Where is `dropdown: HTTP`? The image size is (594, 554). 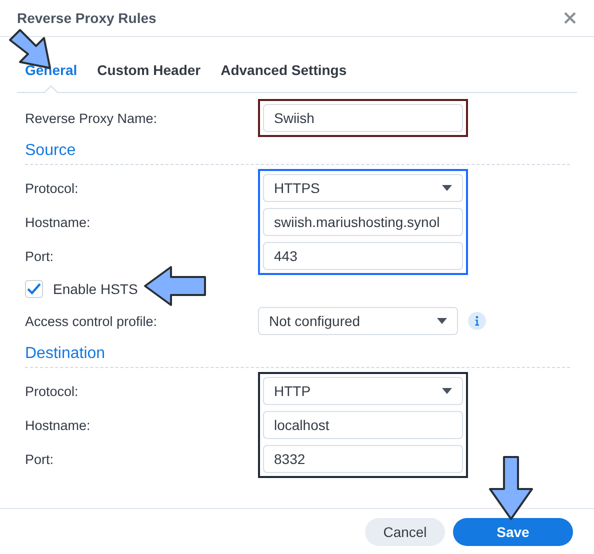 dropdown: HTTP is located at coordinates (363, 391).